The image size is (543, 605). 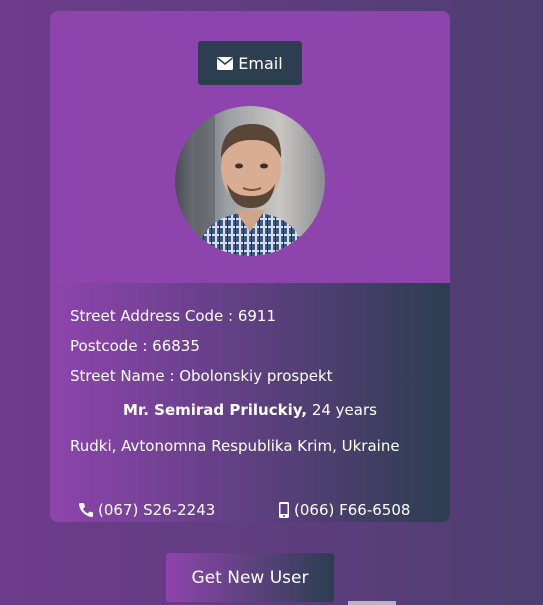 I want to click on email-button: Email, so click(x=250, y=63).